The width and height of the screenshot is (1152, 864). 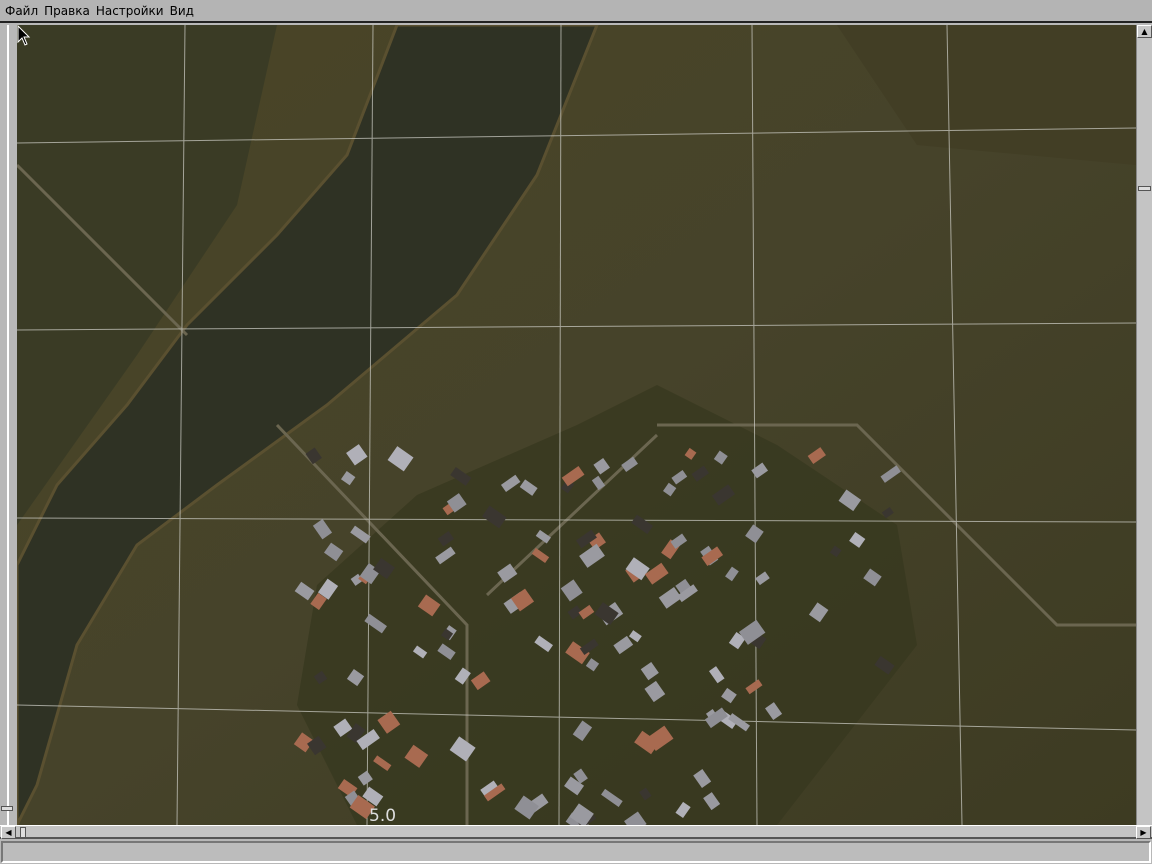 I want to click on scroll-right-button: ▶, so click(x=1143, y=832).